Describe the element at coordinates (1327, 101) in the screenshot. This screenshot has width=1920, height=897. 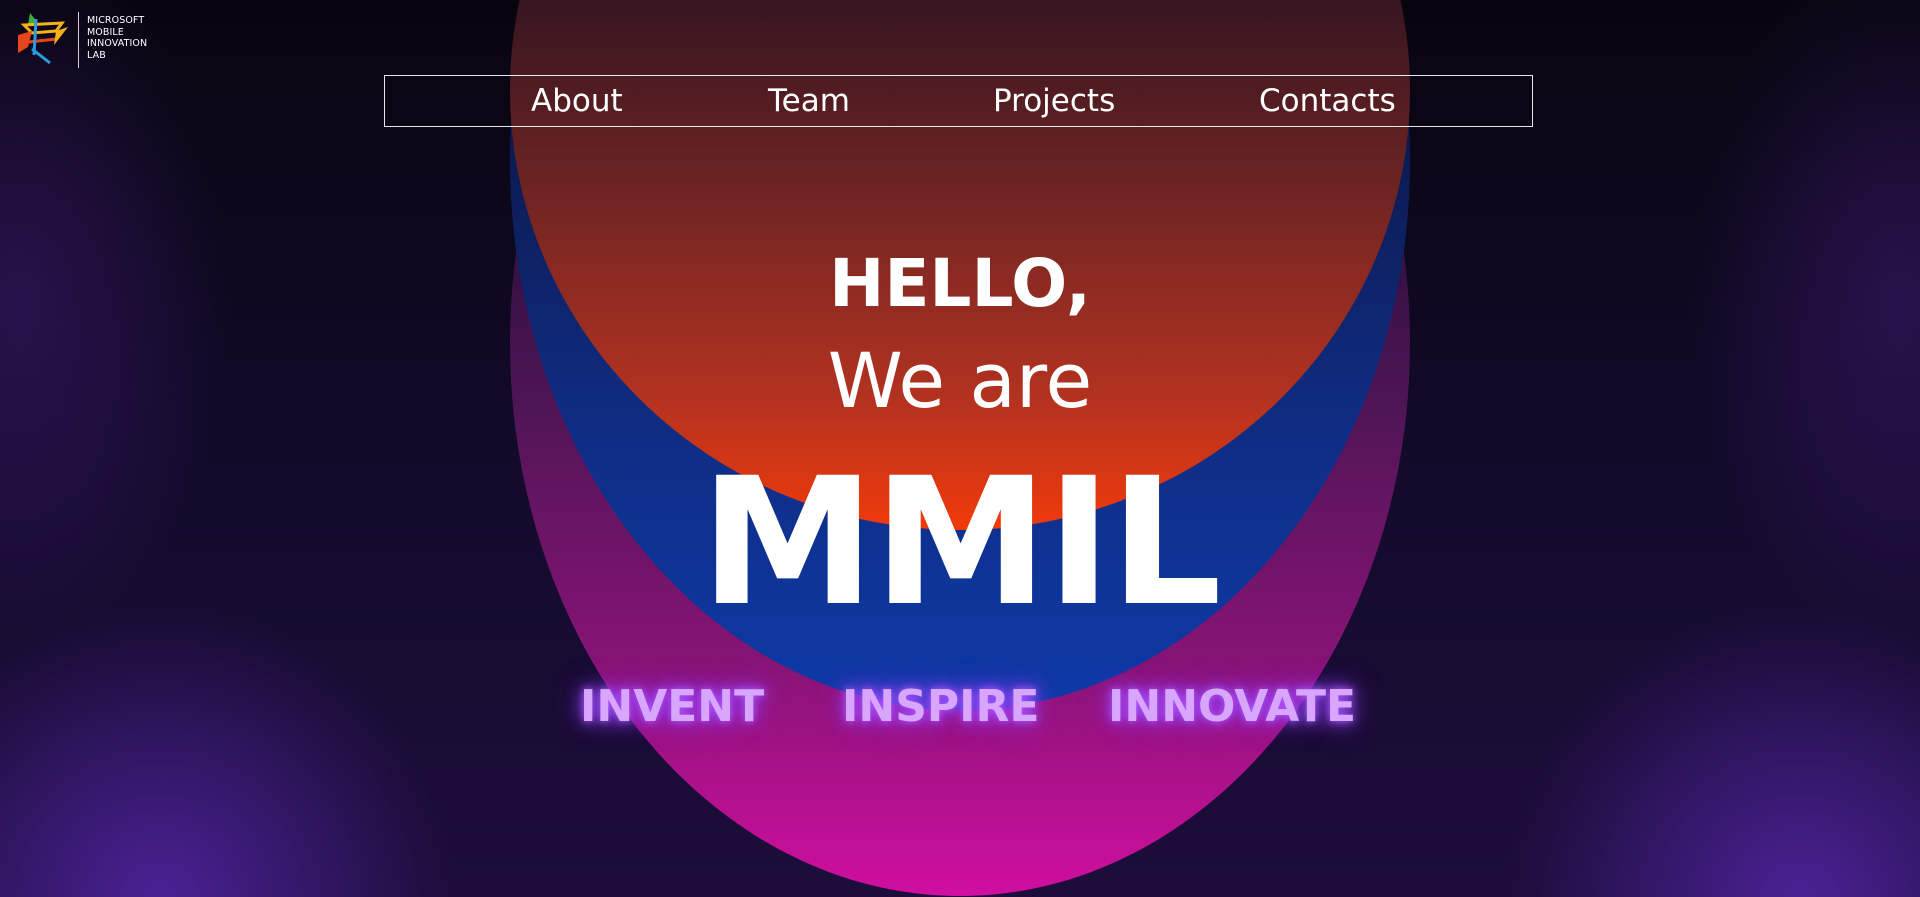
I see `nav-contacts-link: Contacts` at that location.